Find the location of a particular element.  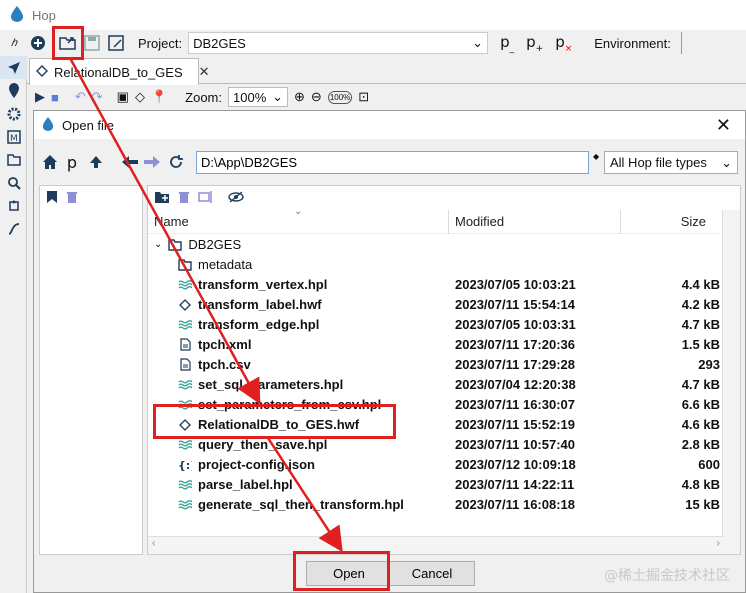

column-size: Size is located at coordinates (693, 221).